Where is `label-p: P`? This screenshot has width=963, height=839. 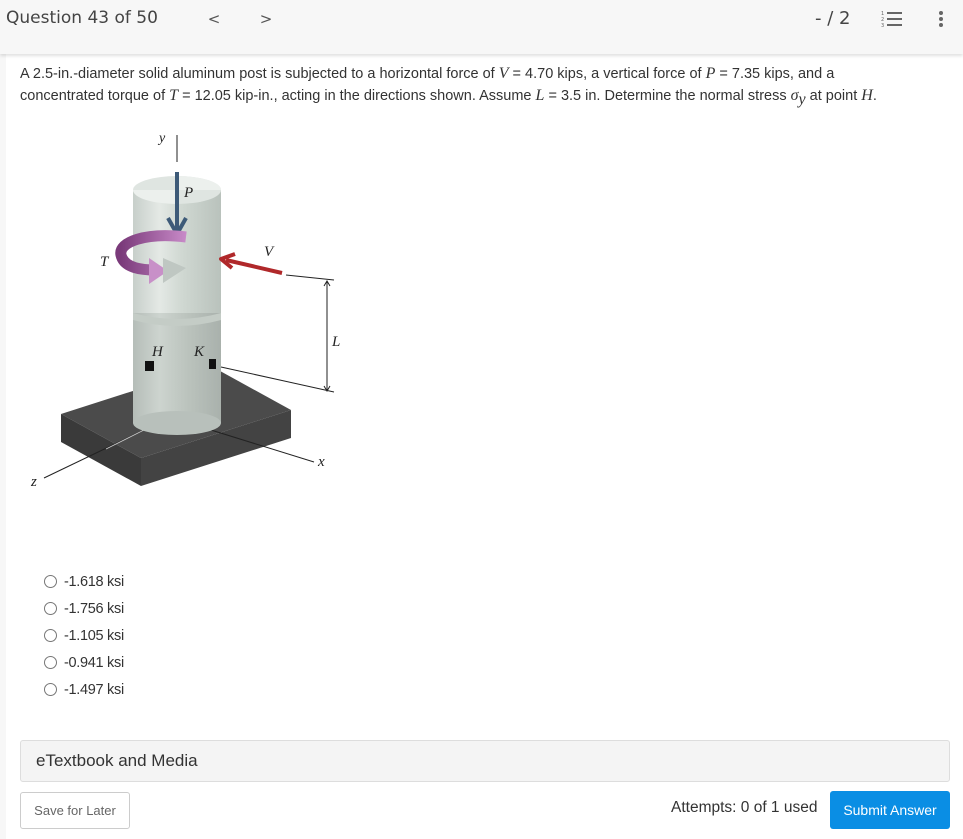 label-p: P is located at coordinates (188, 193).